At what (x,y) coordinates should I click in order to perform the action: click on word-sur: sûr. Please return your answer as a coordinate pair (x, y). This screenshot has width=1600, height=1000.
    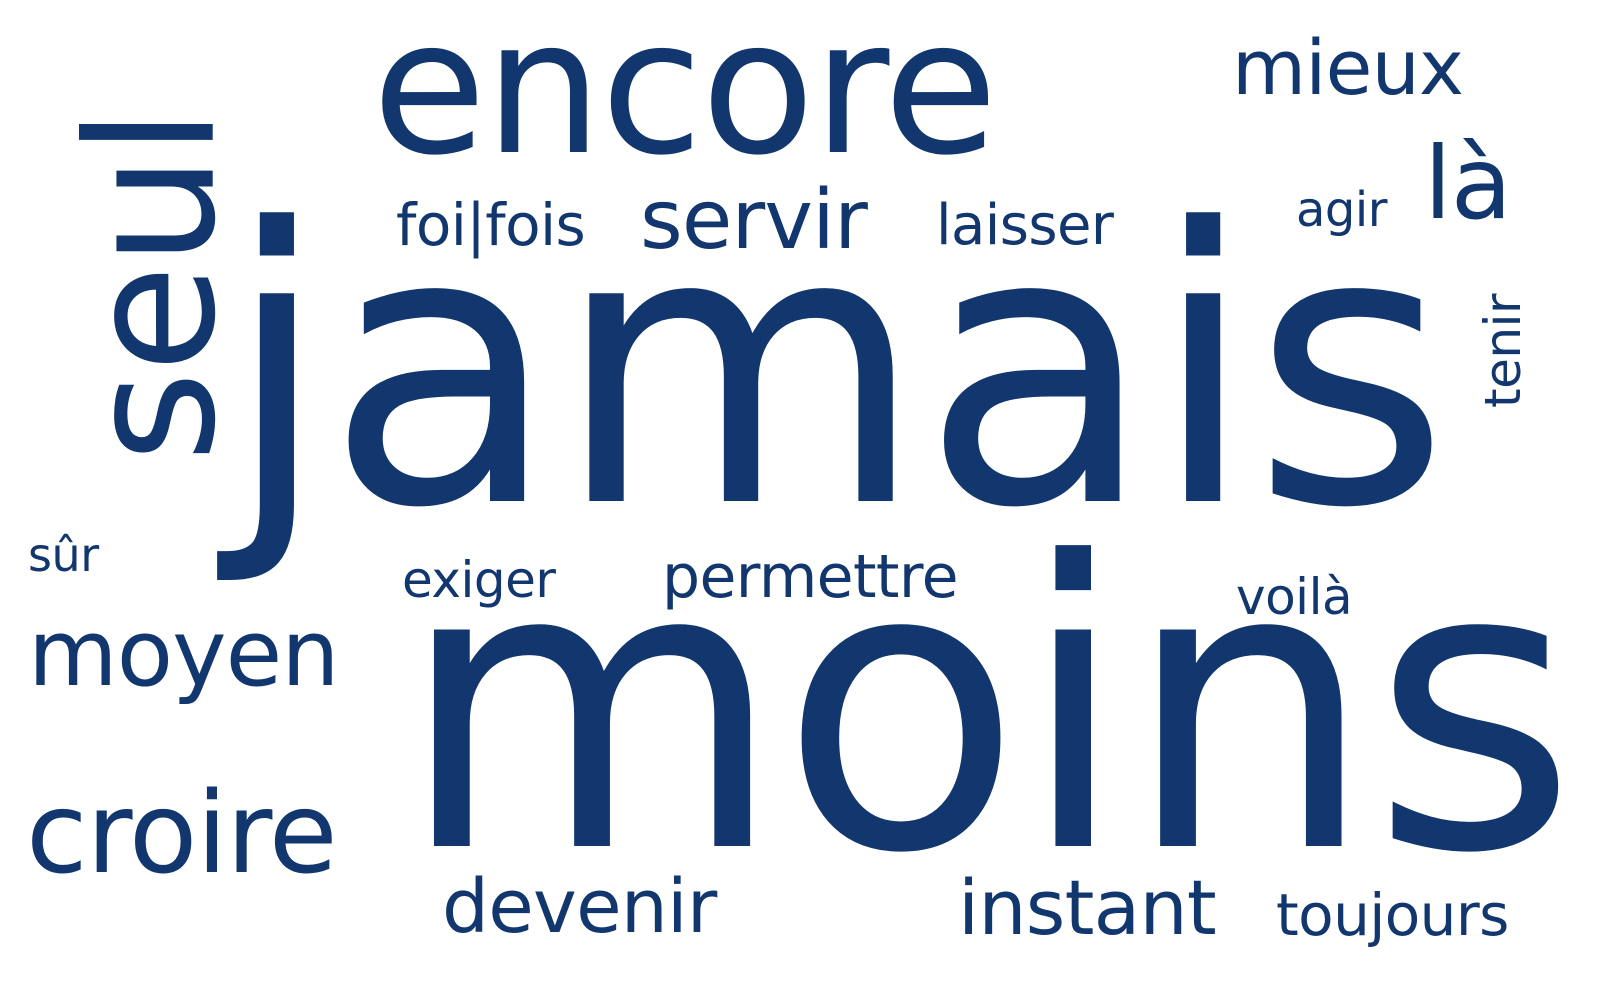
    Looking at the image, I should click on (63, 555).